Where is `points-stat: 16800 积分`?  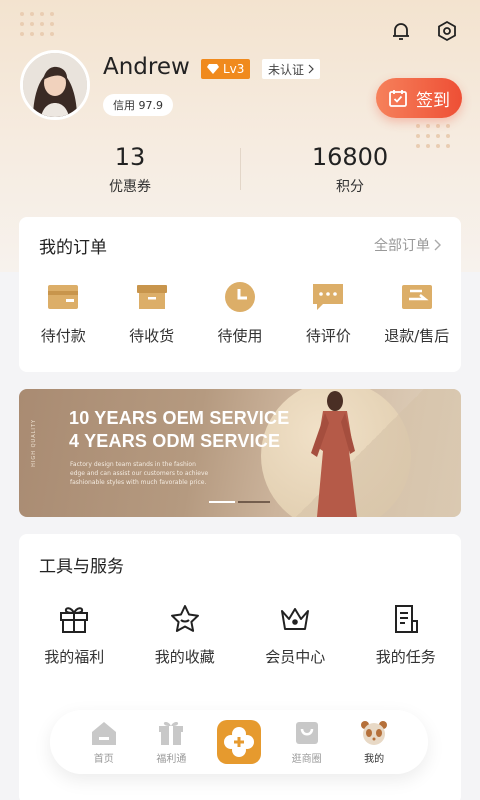
points-stat: 16800 积分 is located at coordinates (350, 168).